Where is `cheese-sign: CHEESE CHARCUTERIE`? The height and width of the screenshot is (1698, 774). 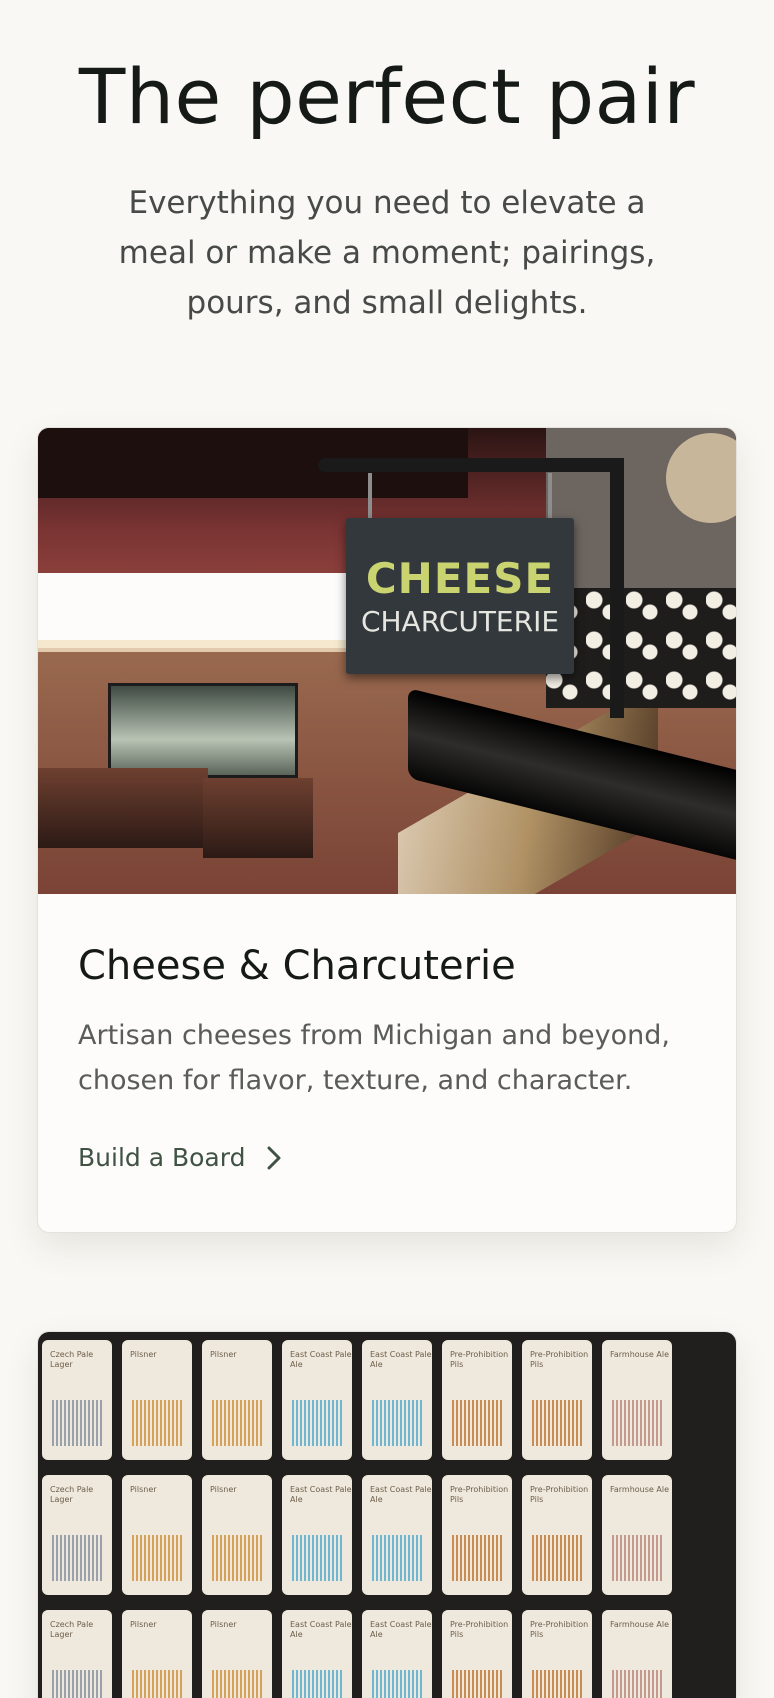
cheese-sign: CHEESE CHARCUTERIE is located at coordinates (460, 596).